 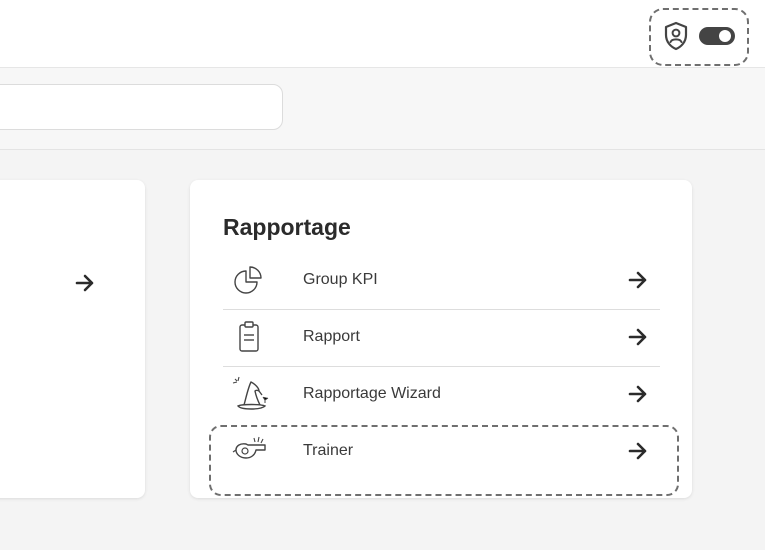 I want to click on clipboard-icon, so click(x=249, y=337).